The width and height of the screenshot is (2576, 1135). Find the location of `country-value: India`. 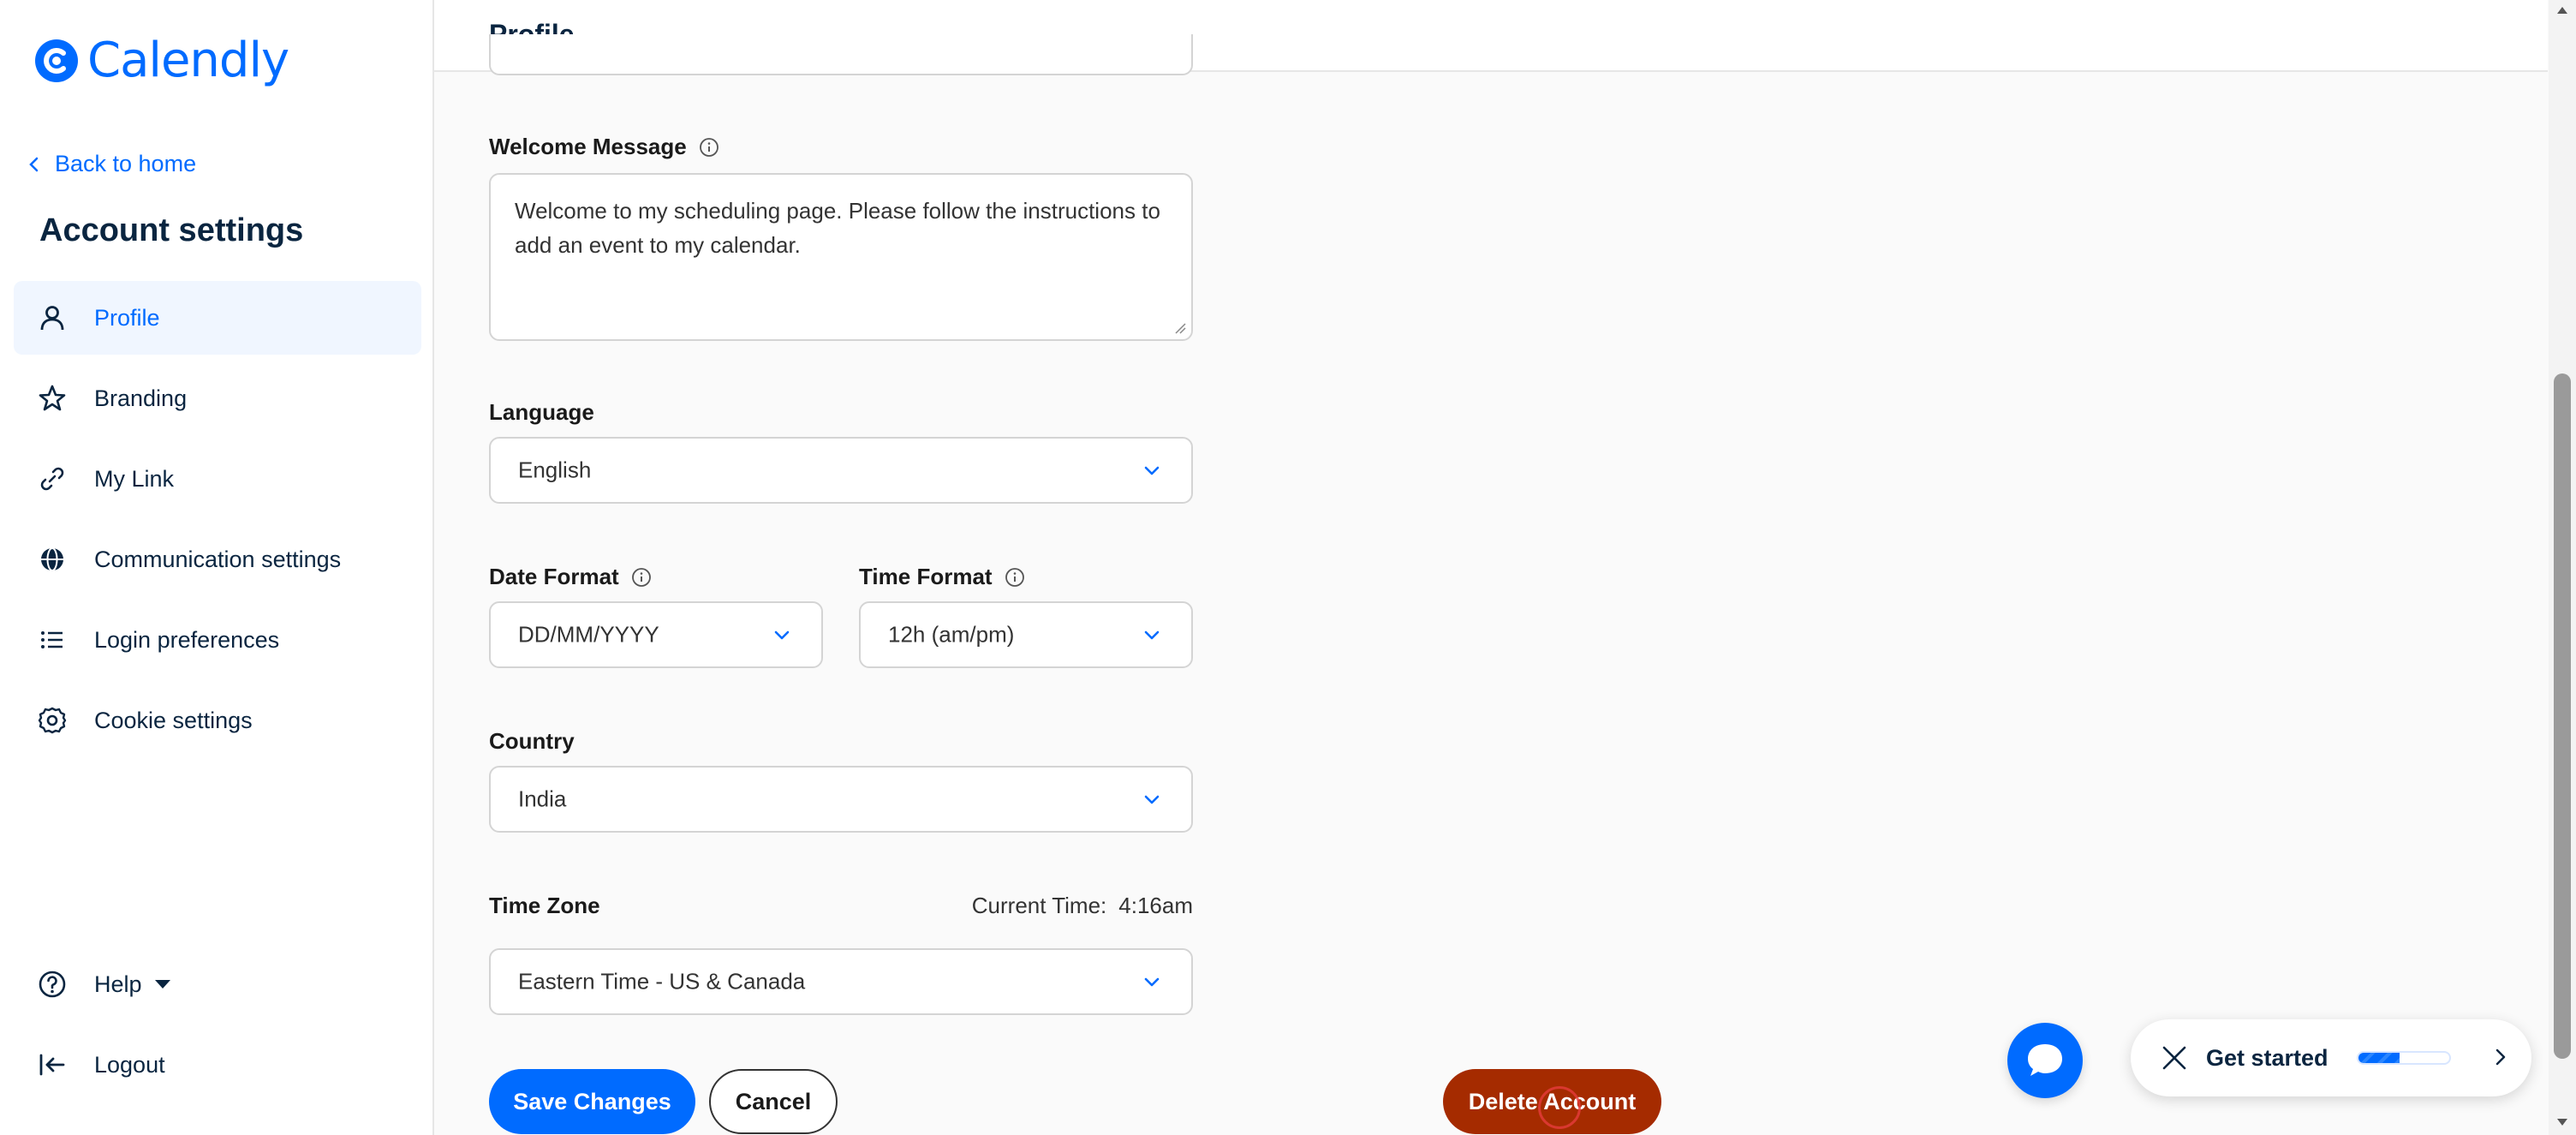

country-value: India is located at coordinates (542, 799).